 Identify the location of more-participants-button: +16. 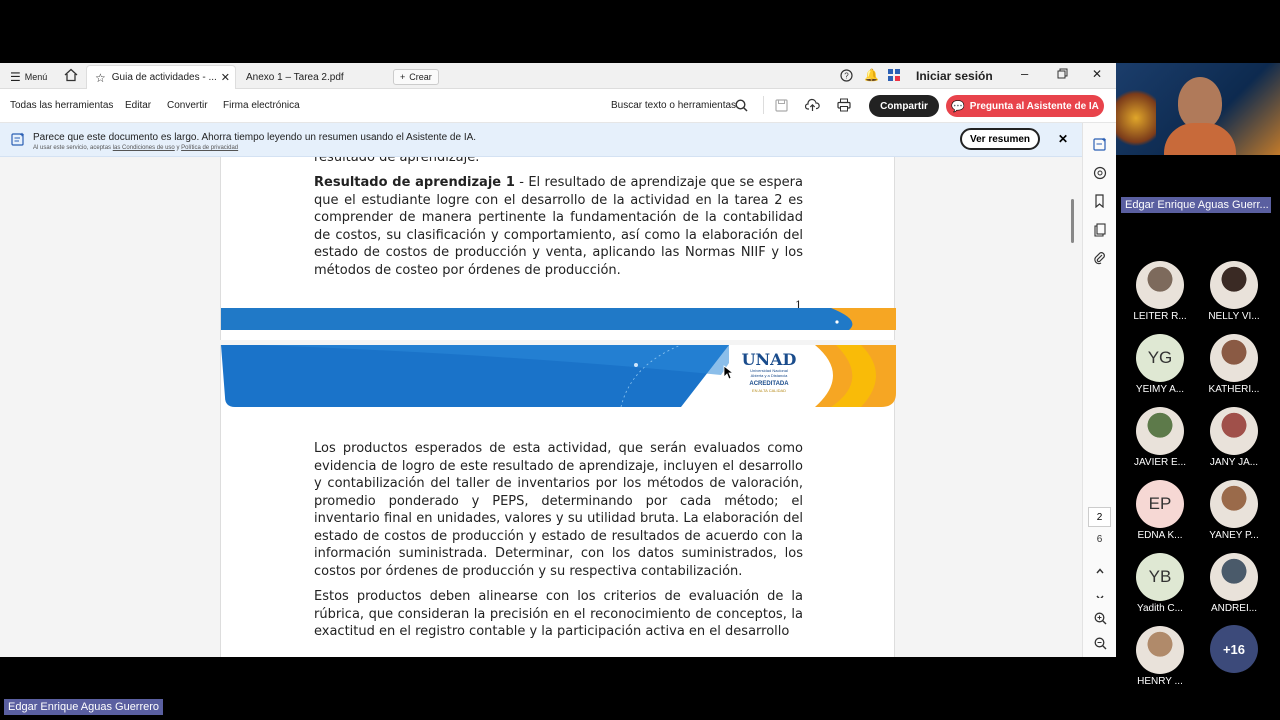
(1234, 649).